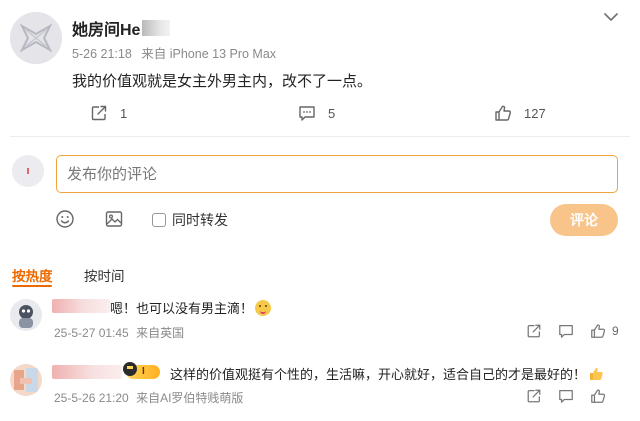 Image resolution: width=640 pixels, height=421 pixels. What do you see at coordinates (596, 373) in the screenshot?
I see `thumbs-up-emoji-icon` at bounding box center [596, 373].